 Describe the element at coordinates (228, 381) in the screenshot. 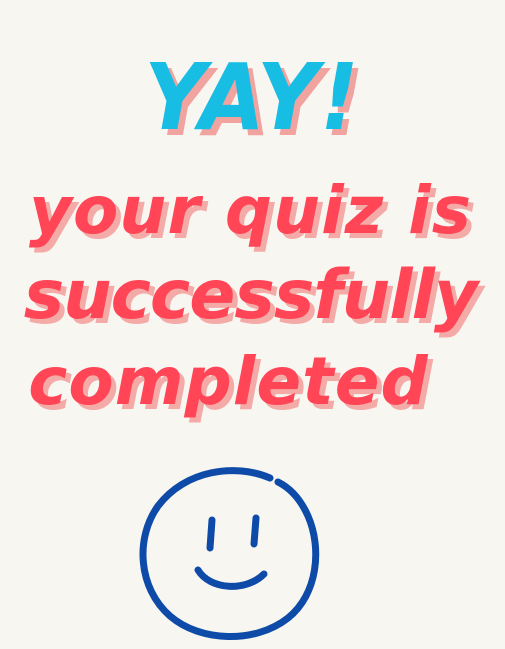

I see `message-line-3: completed` at that location.